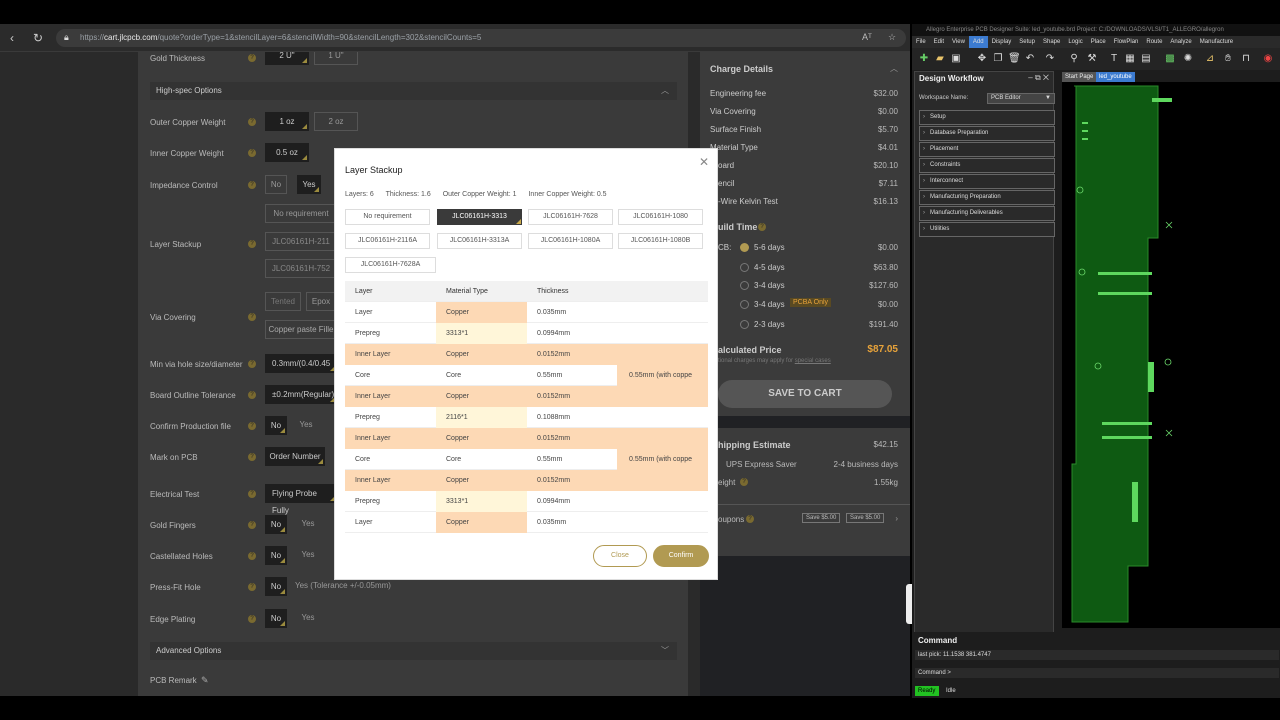 Image resolution: width=1280 pixels, height=720 pixels. Describe the element at coordinates (570, 241) in the screenshot. I see `stackup-option: JLC06161H-1080A` at that location.